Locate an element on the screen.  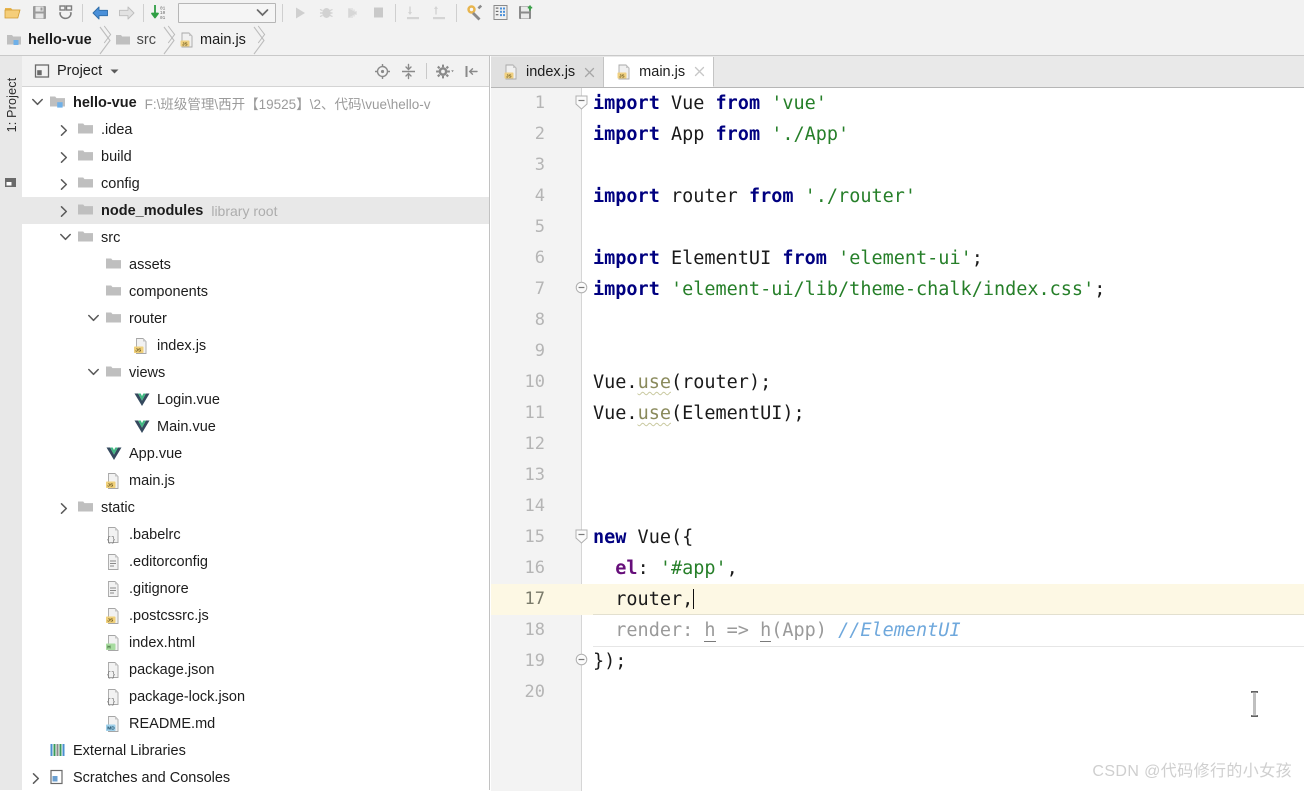
code-line-18: 18 render: h => h(App) //ElementUI is located at coordinates (897, 631).